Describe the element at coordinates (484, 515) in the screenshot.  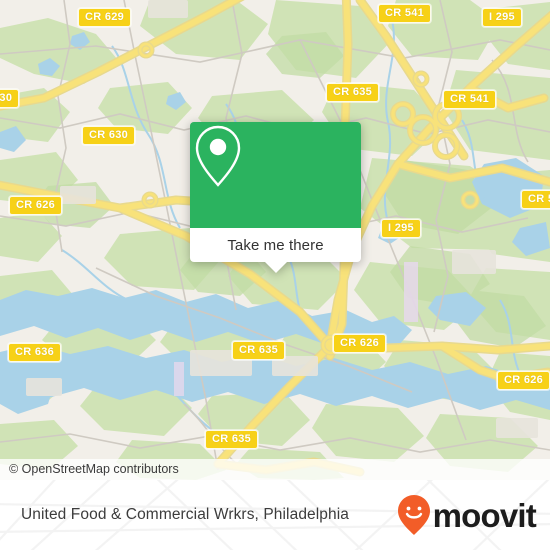
I see `moovit-wordmark: moovit` at that location.